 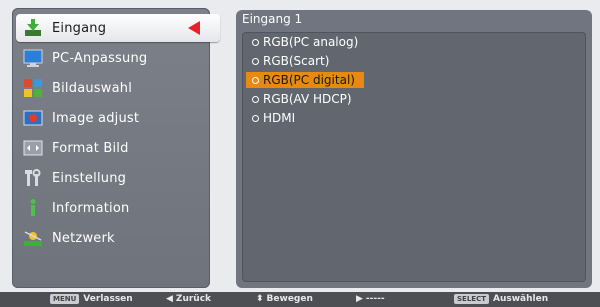 I want to click on exit-label: Verlassen, so click(x=108, y=299).